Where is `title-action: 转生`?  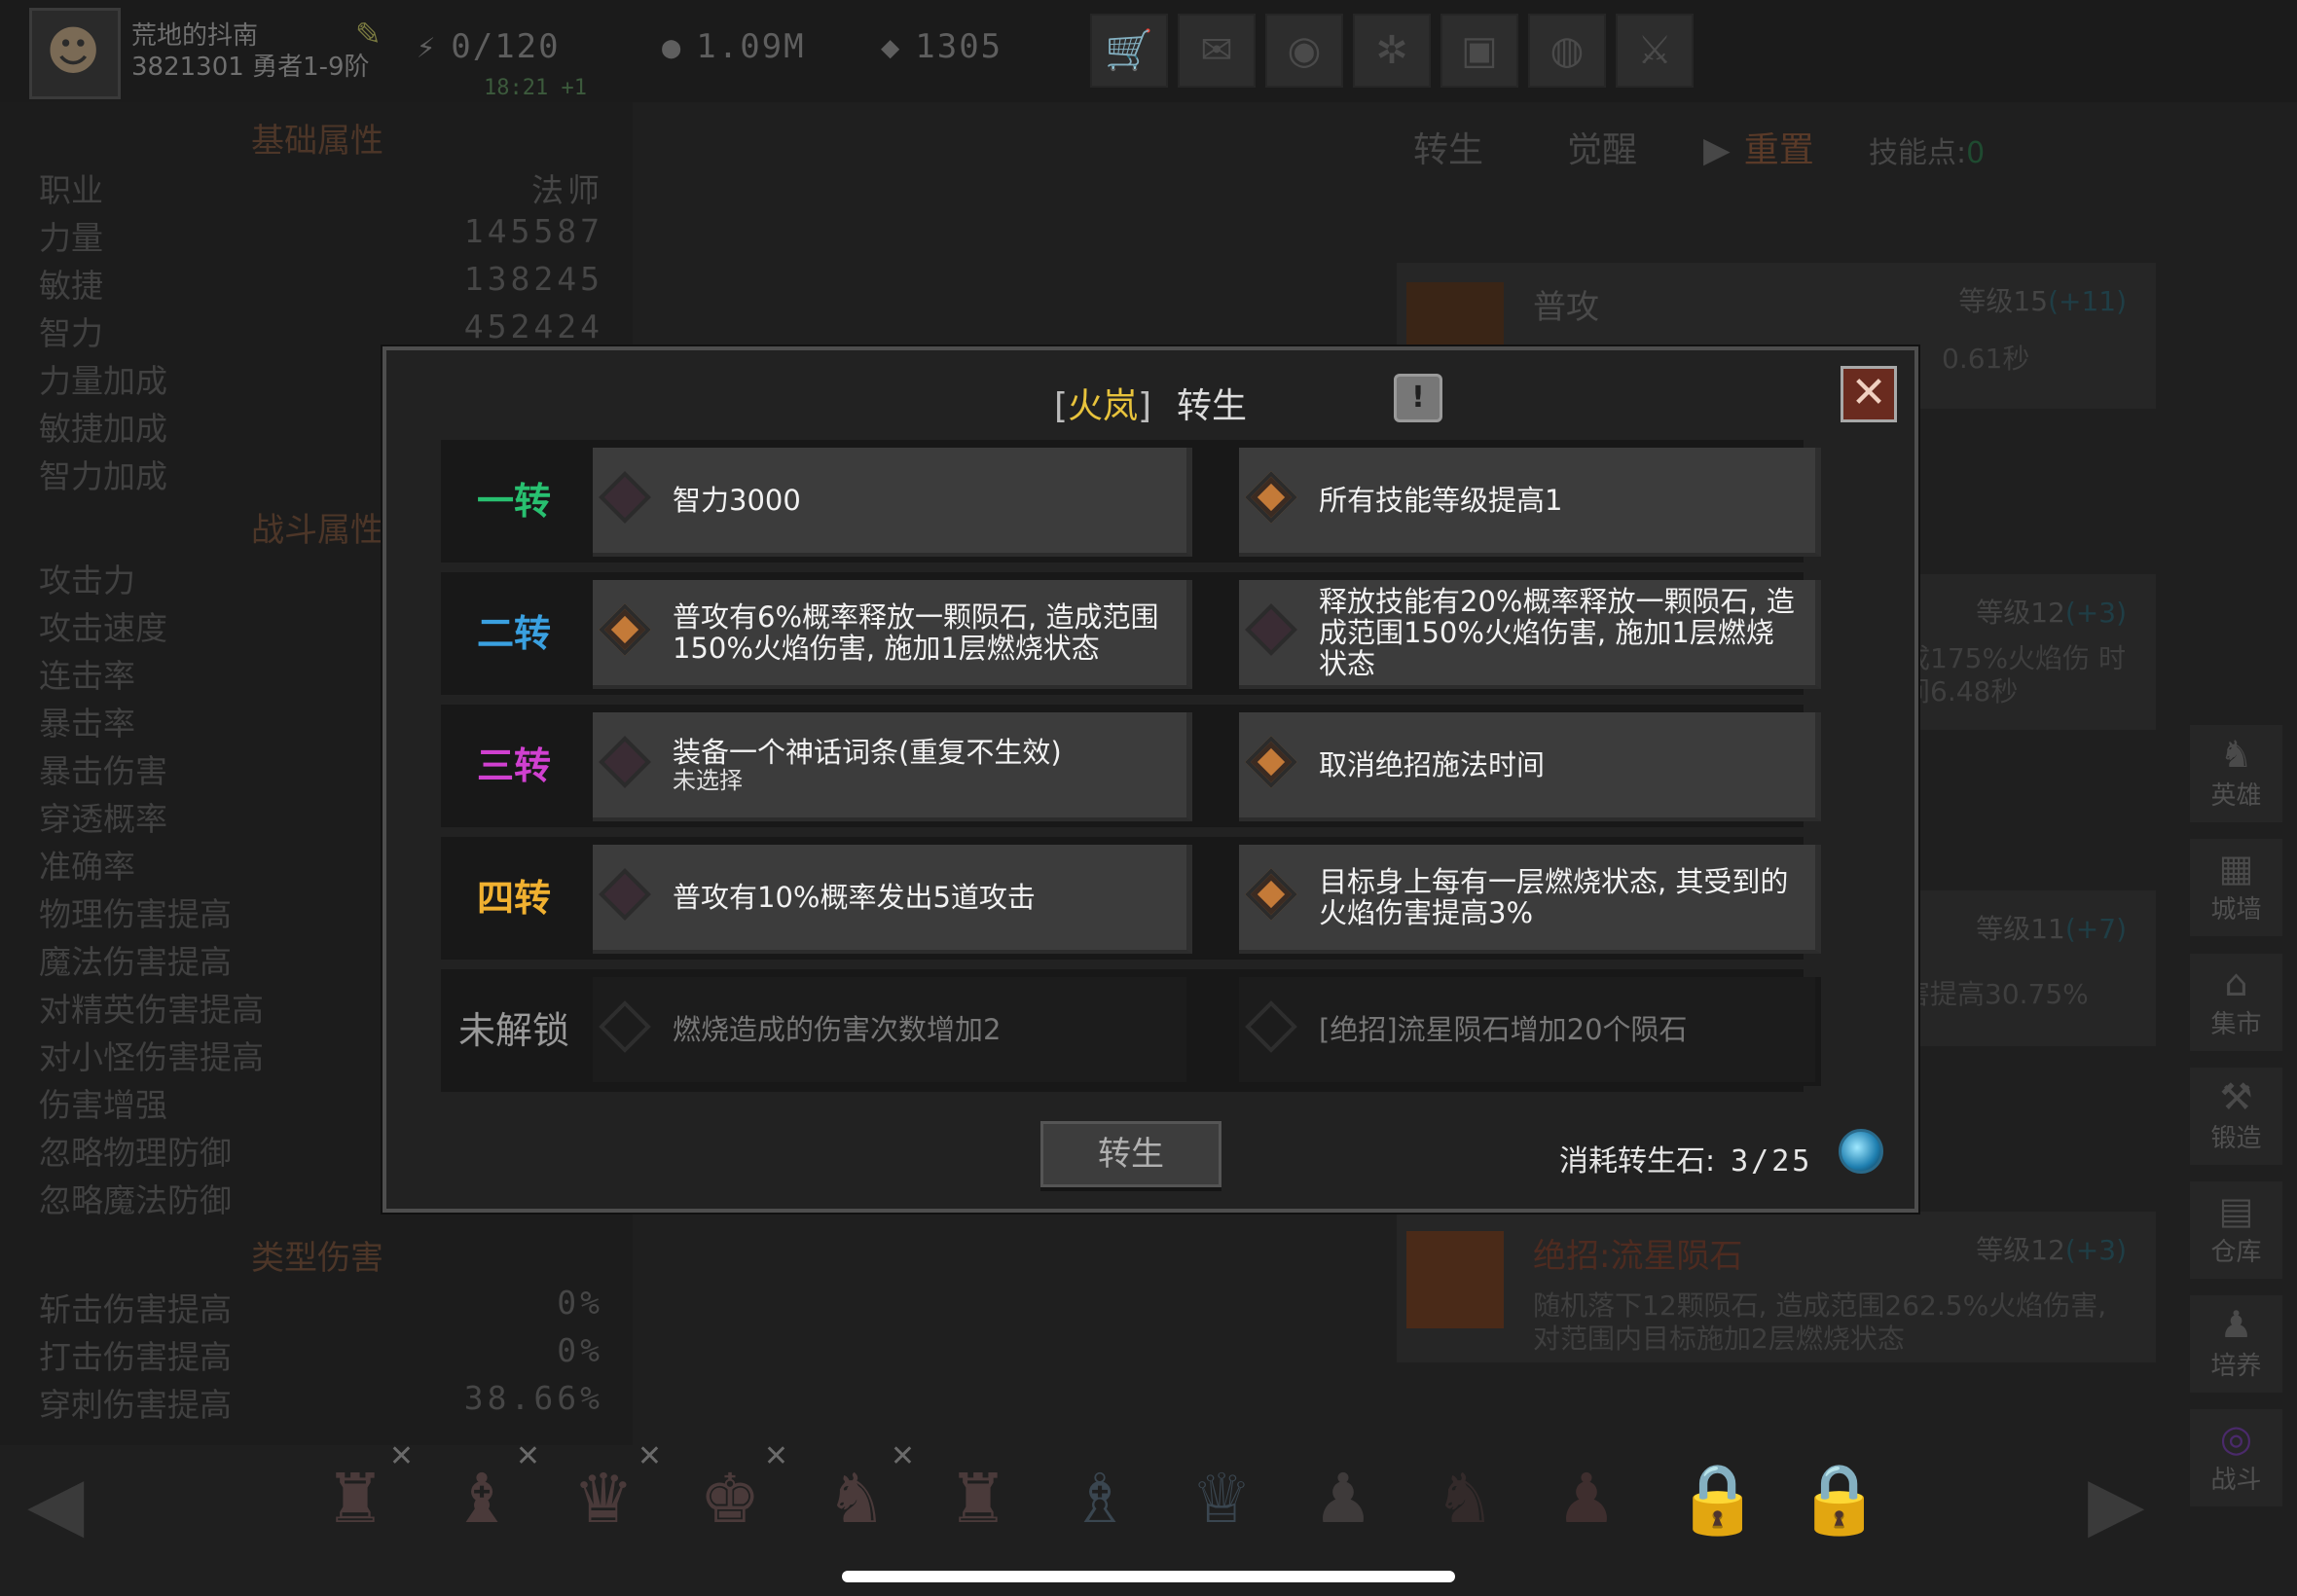 title-action: 转生 is located at coordinates (1212, 406).